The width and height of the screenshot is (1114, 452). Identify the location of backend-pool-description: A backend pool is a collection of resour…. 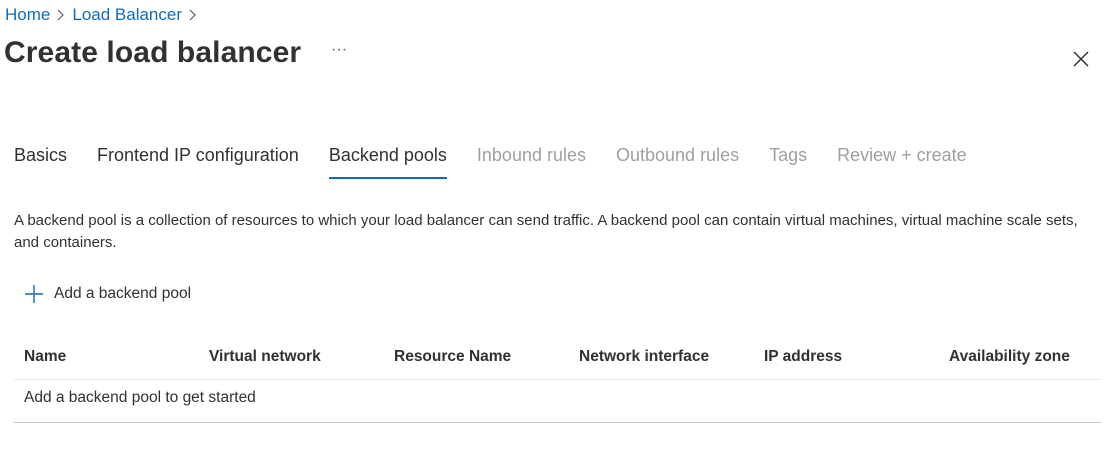
(546, 231).